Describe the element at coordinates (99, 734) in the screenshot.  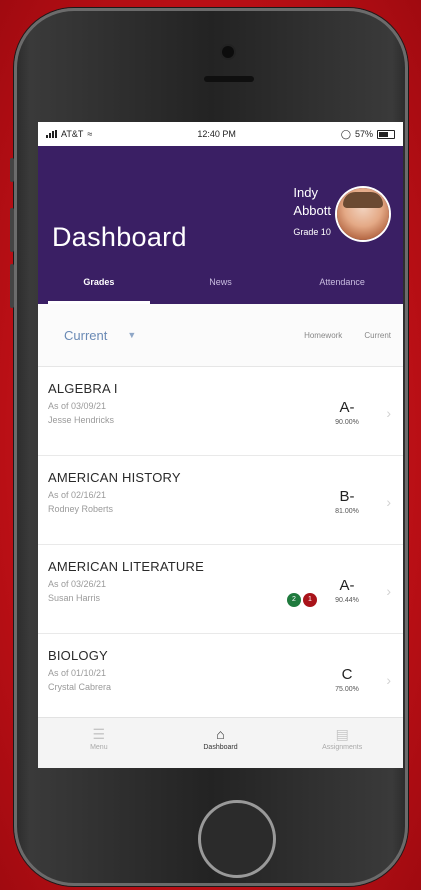
I see `menu-icon: ☰` at that location.